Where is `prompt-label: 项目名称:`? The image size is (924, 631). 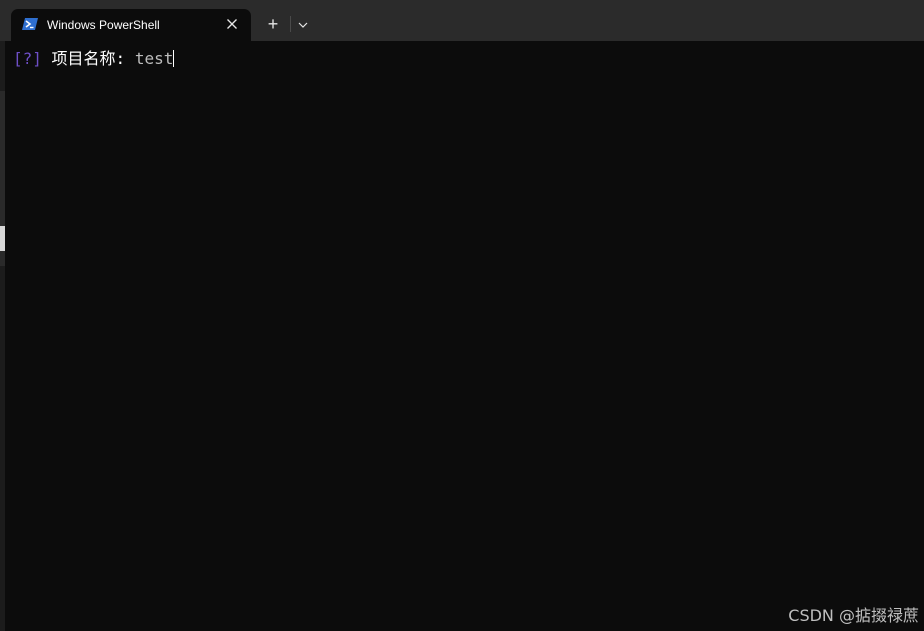
prompt-label: 项目名称: is located at coordinates (88, 58).